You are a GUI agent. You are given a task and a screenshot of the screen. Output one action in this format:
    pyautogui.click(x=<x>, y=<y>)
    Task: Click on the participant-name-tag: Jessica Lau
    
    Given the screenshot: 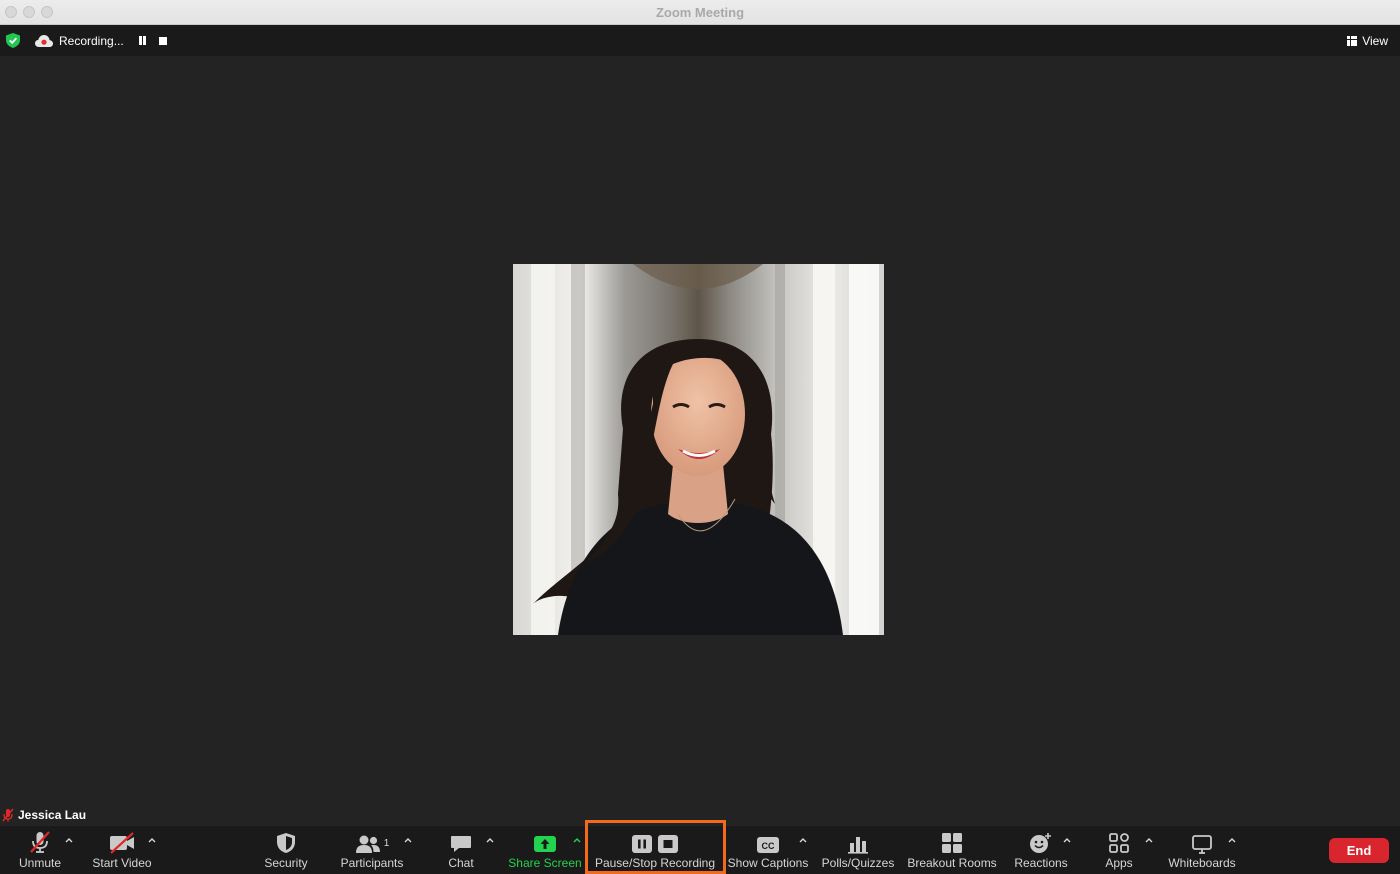 What is the action you would take?
    pyautogui.click(x=44, y=815)
    